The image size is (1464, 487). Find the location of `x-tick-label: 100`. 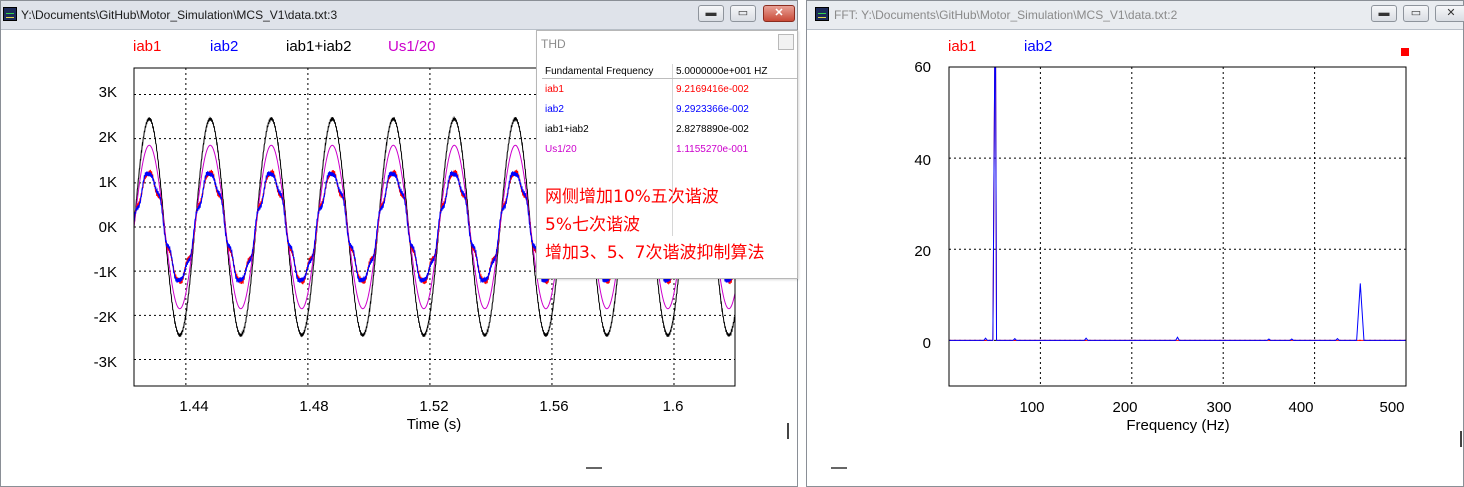

x-tick-label: 100 is located at coordinates (1031, 407).